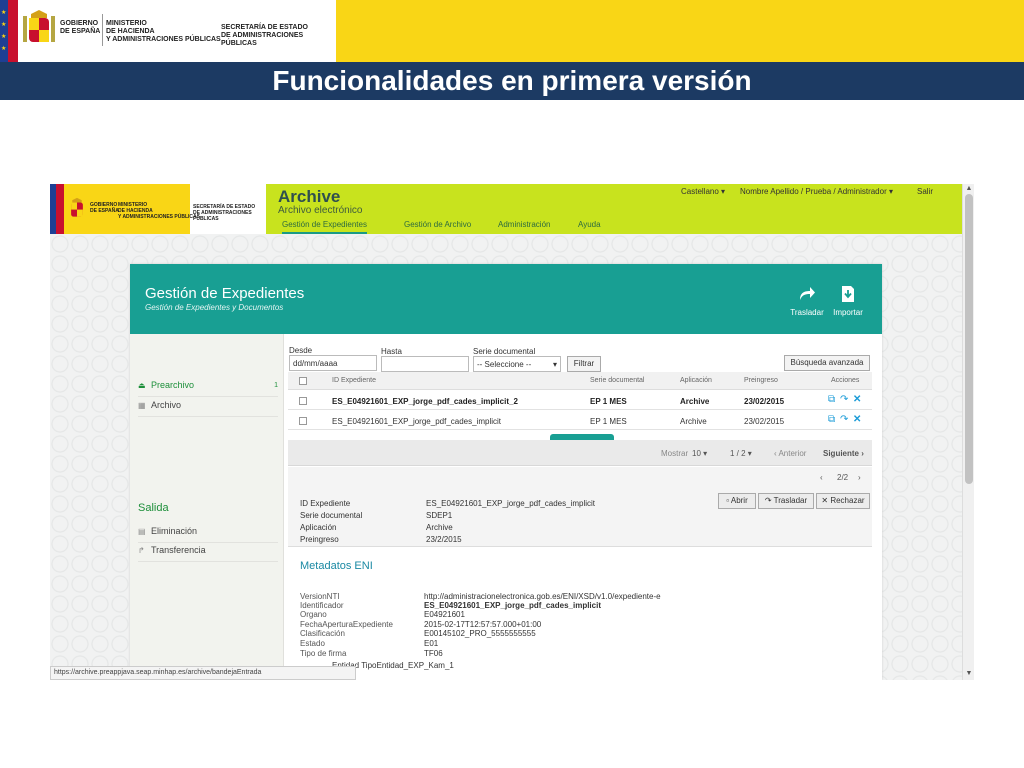  I want to click on scroll-down-icon: ▼, so click(968, 673).